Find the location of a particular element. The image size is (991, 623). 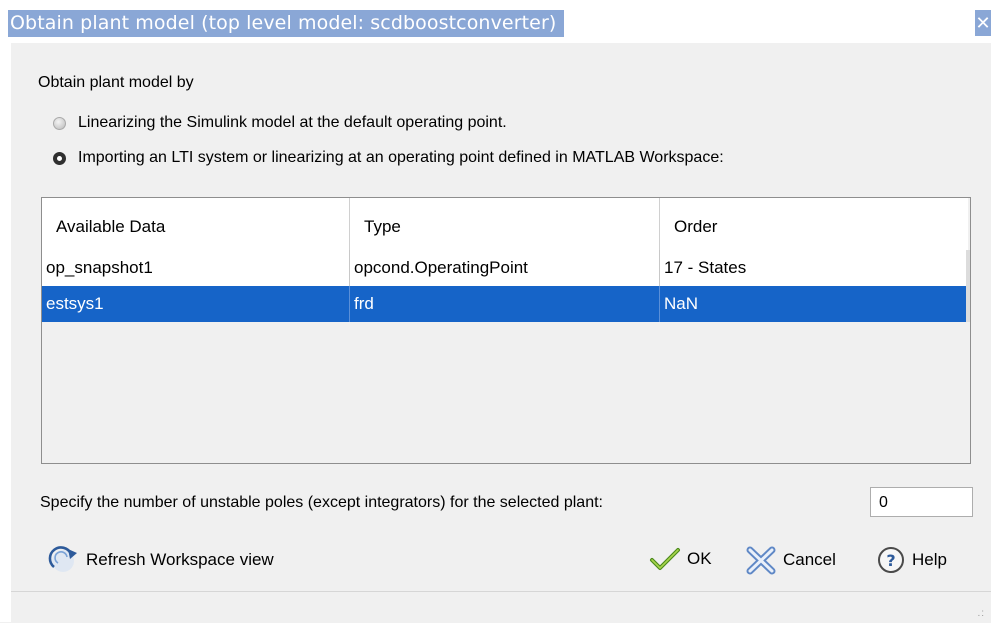

cell-type: frd is located at coordinates (505, 304).